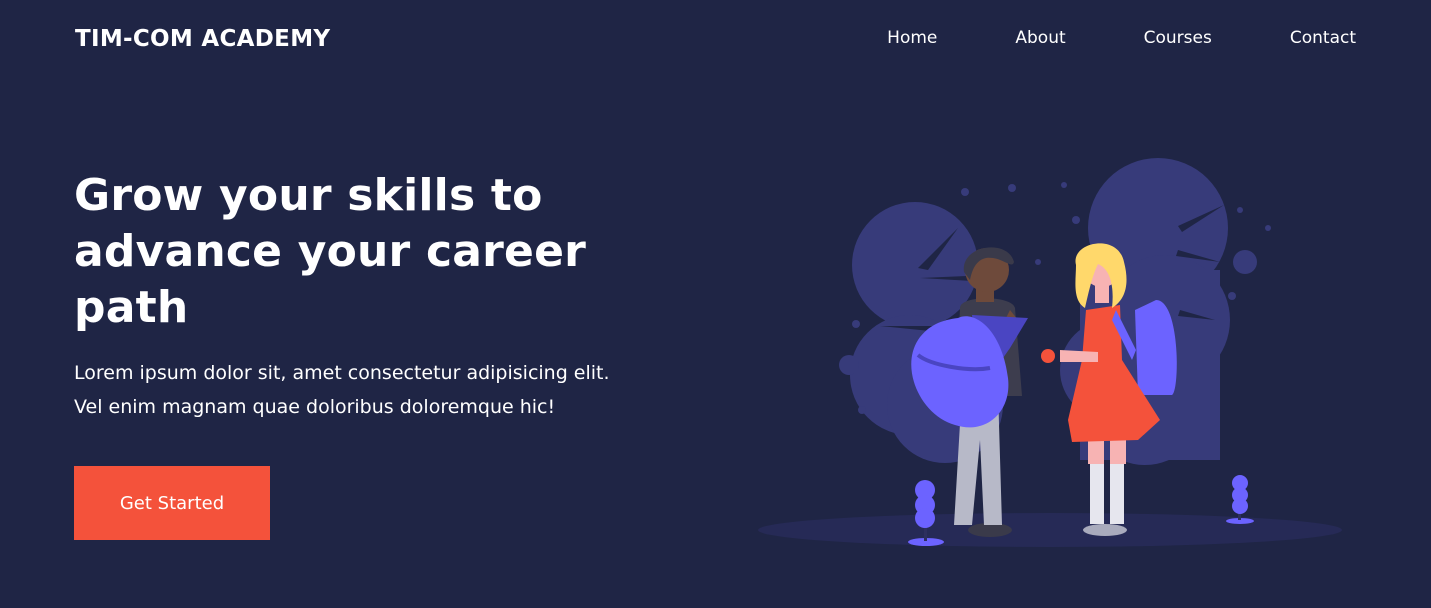  I want to click on nav-link-contact: Contact, so click(1323, 38).